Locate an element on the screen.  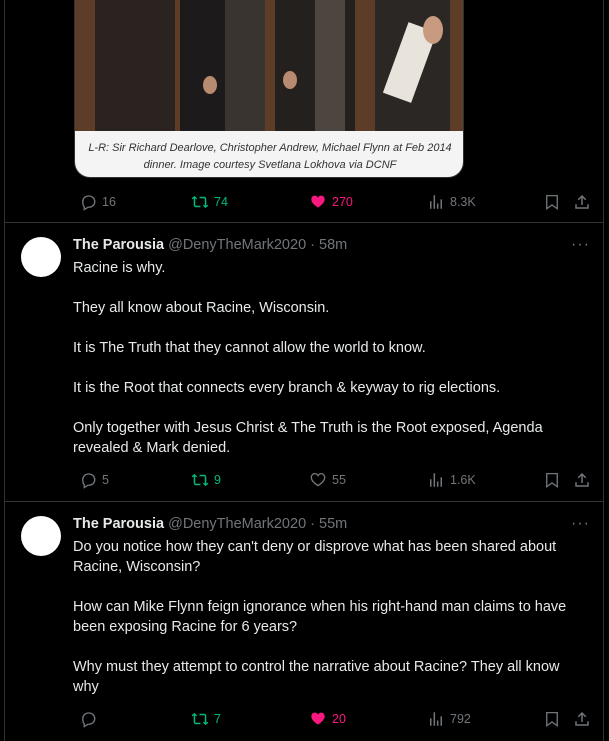
retweet-count: 74 is located at coordinates (221, 202).